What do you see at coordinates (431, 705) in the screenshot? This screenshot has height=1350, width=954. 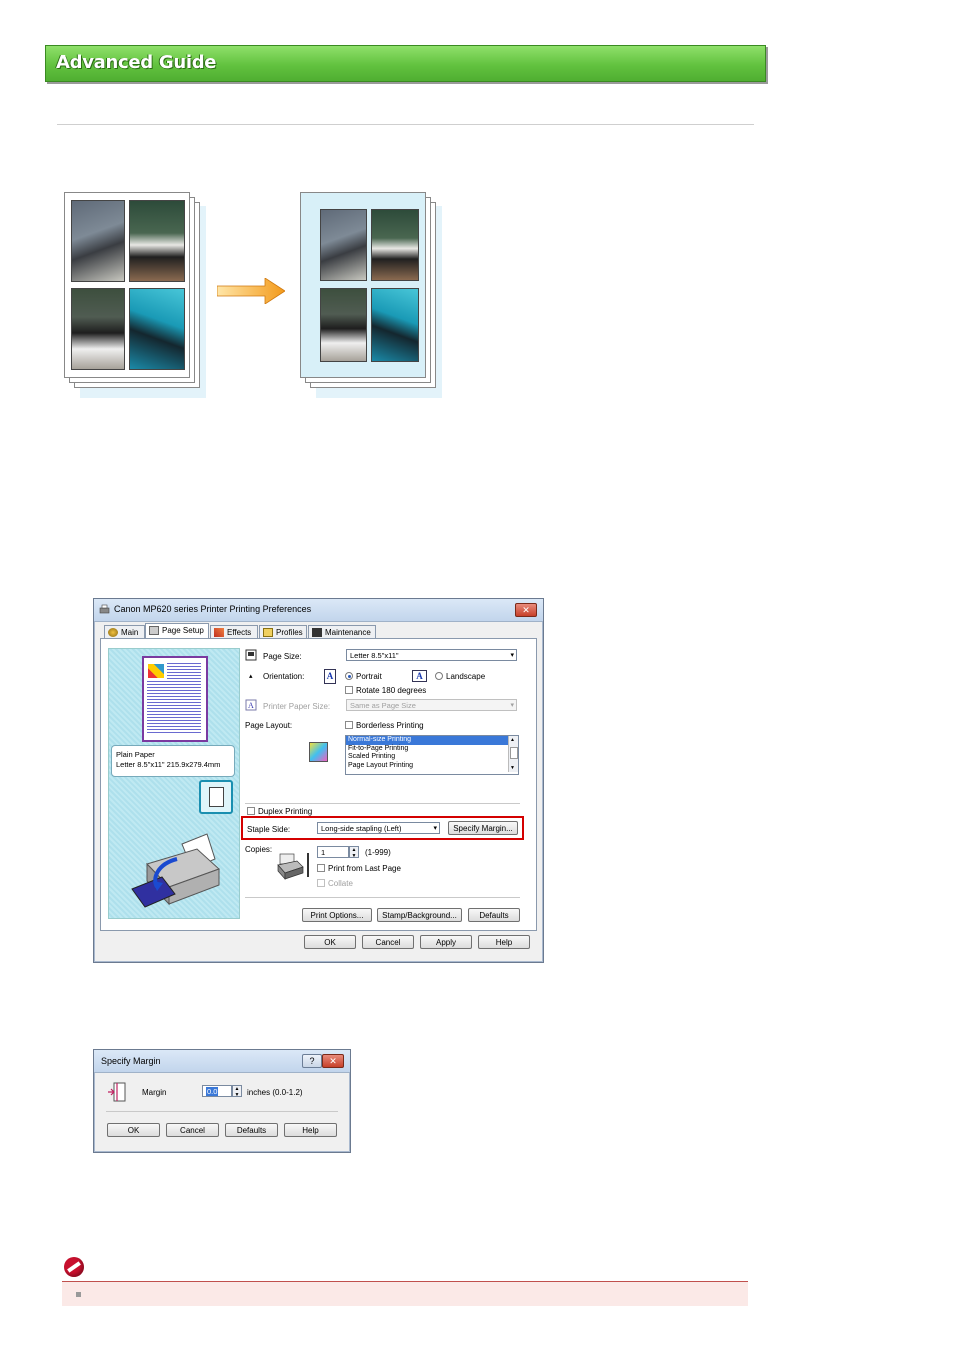 I see `printer-paper-size-select: Same as Page Size ▾` at bounding box center [431, 705].